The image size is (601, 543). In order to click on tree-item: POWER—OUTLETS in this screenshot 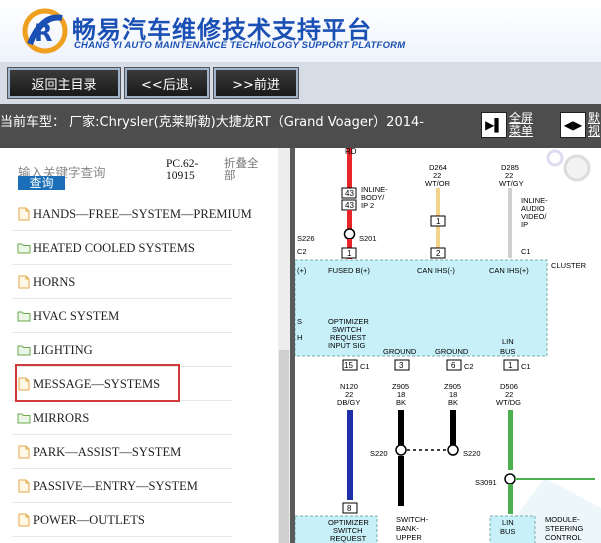, I will do `click(122, 520)`.